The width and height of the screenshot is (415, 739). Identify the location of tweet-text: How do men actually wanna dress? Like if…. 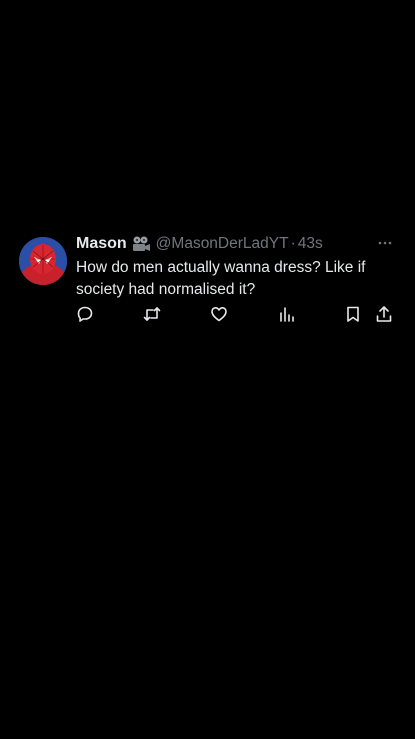
(221, 278).